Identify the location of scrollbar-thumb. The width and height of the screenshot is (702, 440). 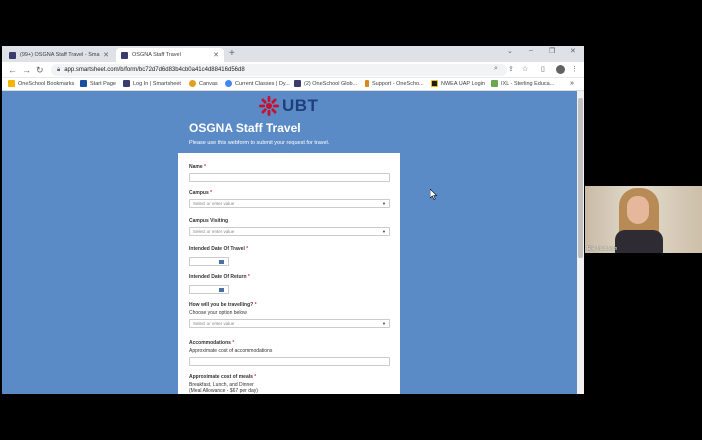
(580, 178).